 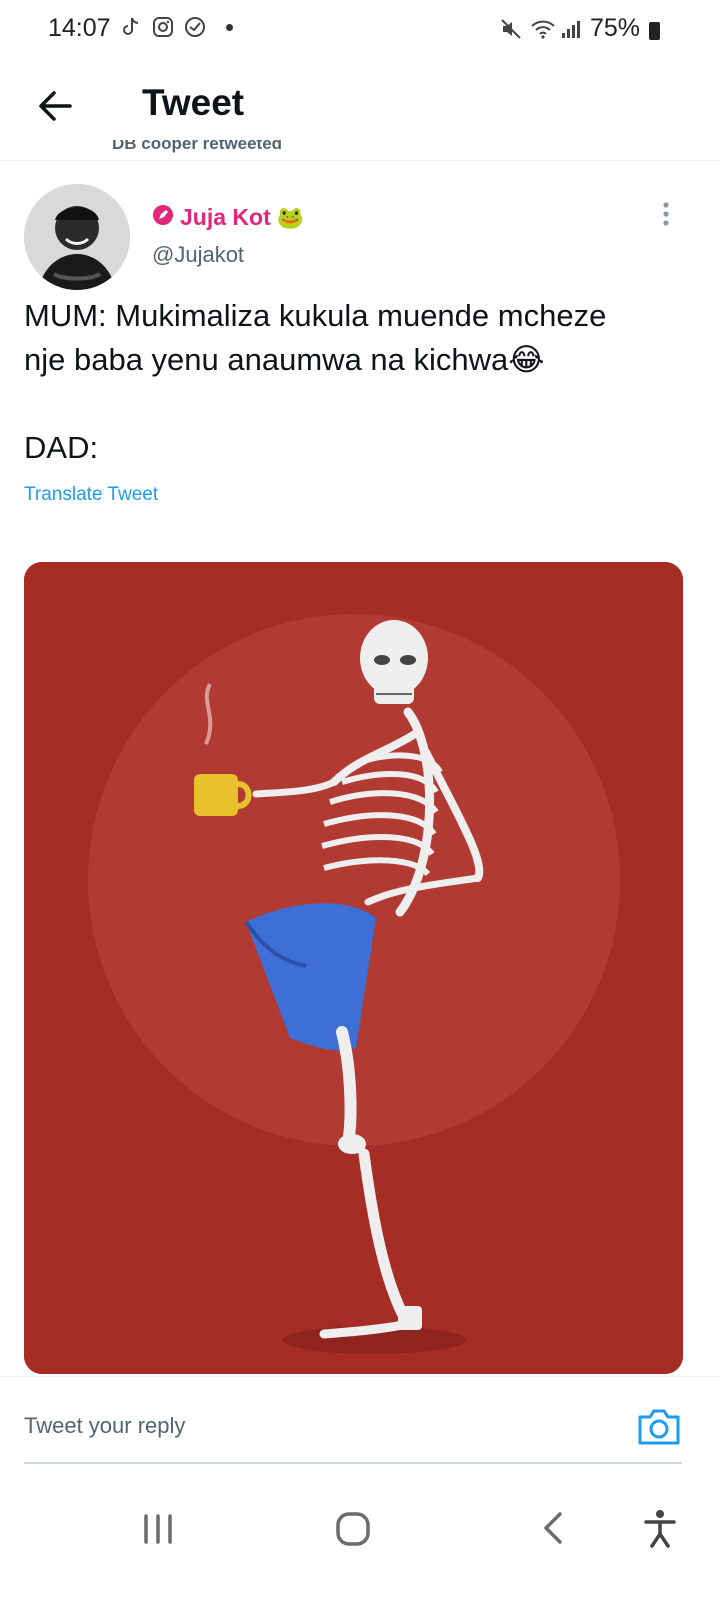 What do you see at coordinates (229, 27) in the screenshot?
I see `notification-dot-icon` at bounding box center [229, 27].